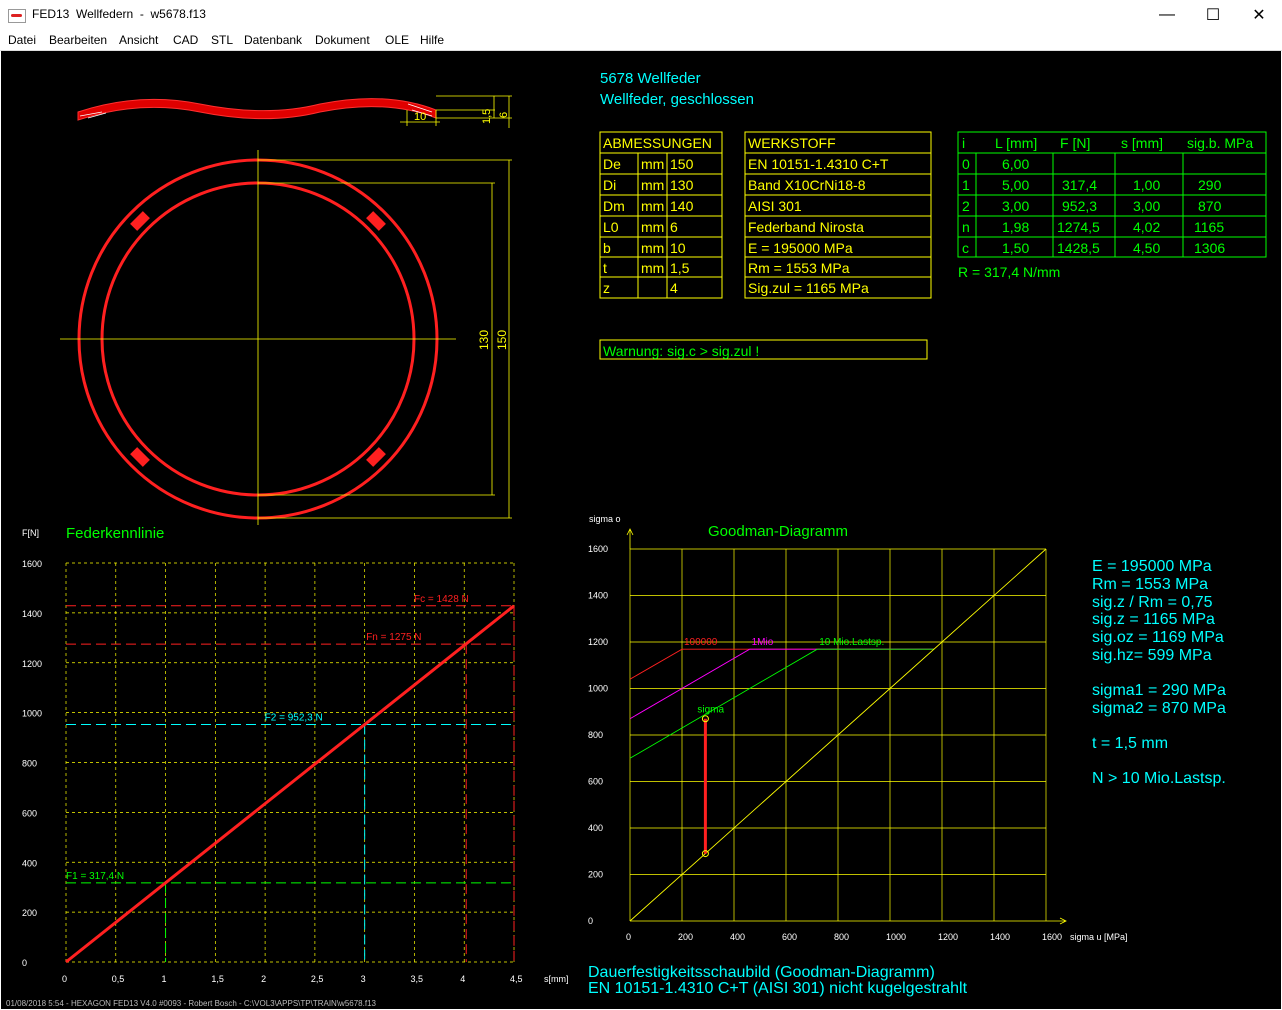 Image resolution: width=1282 pixels, height=1010 pixels. I want to click on load-cell: 1,98, so click(1015, 227).